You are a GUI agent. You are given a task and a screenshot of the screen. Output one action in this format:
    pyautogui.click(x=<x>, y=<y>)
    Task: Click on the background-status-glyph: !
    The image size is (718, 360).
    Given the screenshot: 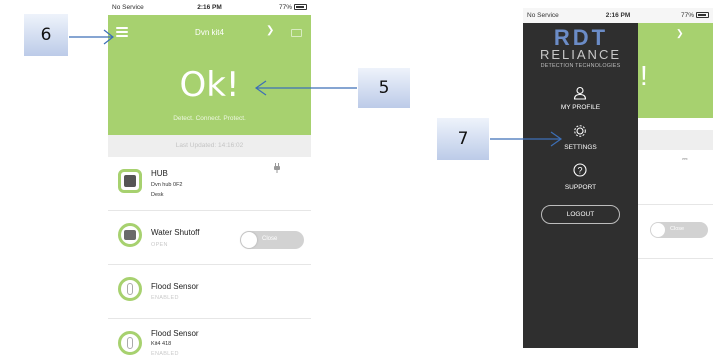 What is the action you would take?
    pyautogui.click(x=644, y=75)
    